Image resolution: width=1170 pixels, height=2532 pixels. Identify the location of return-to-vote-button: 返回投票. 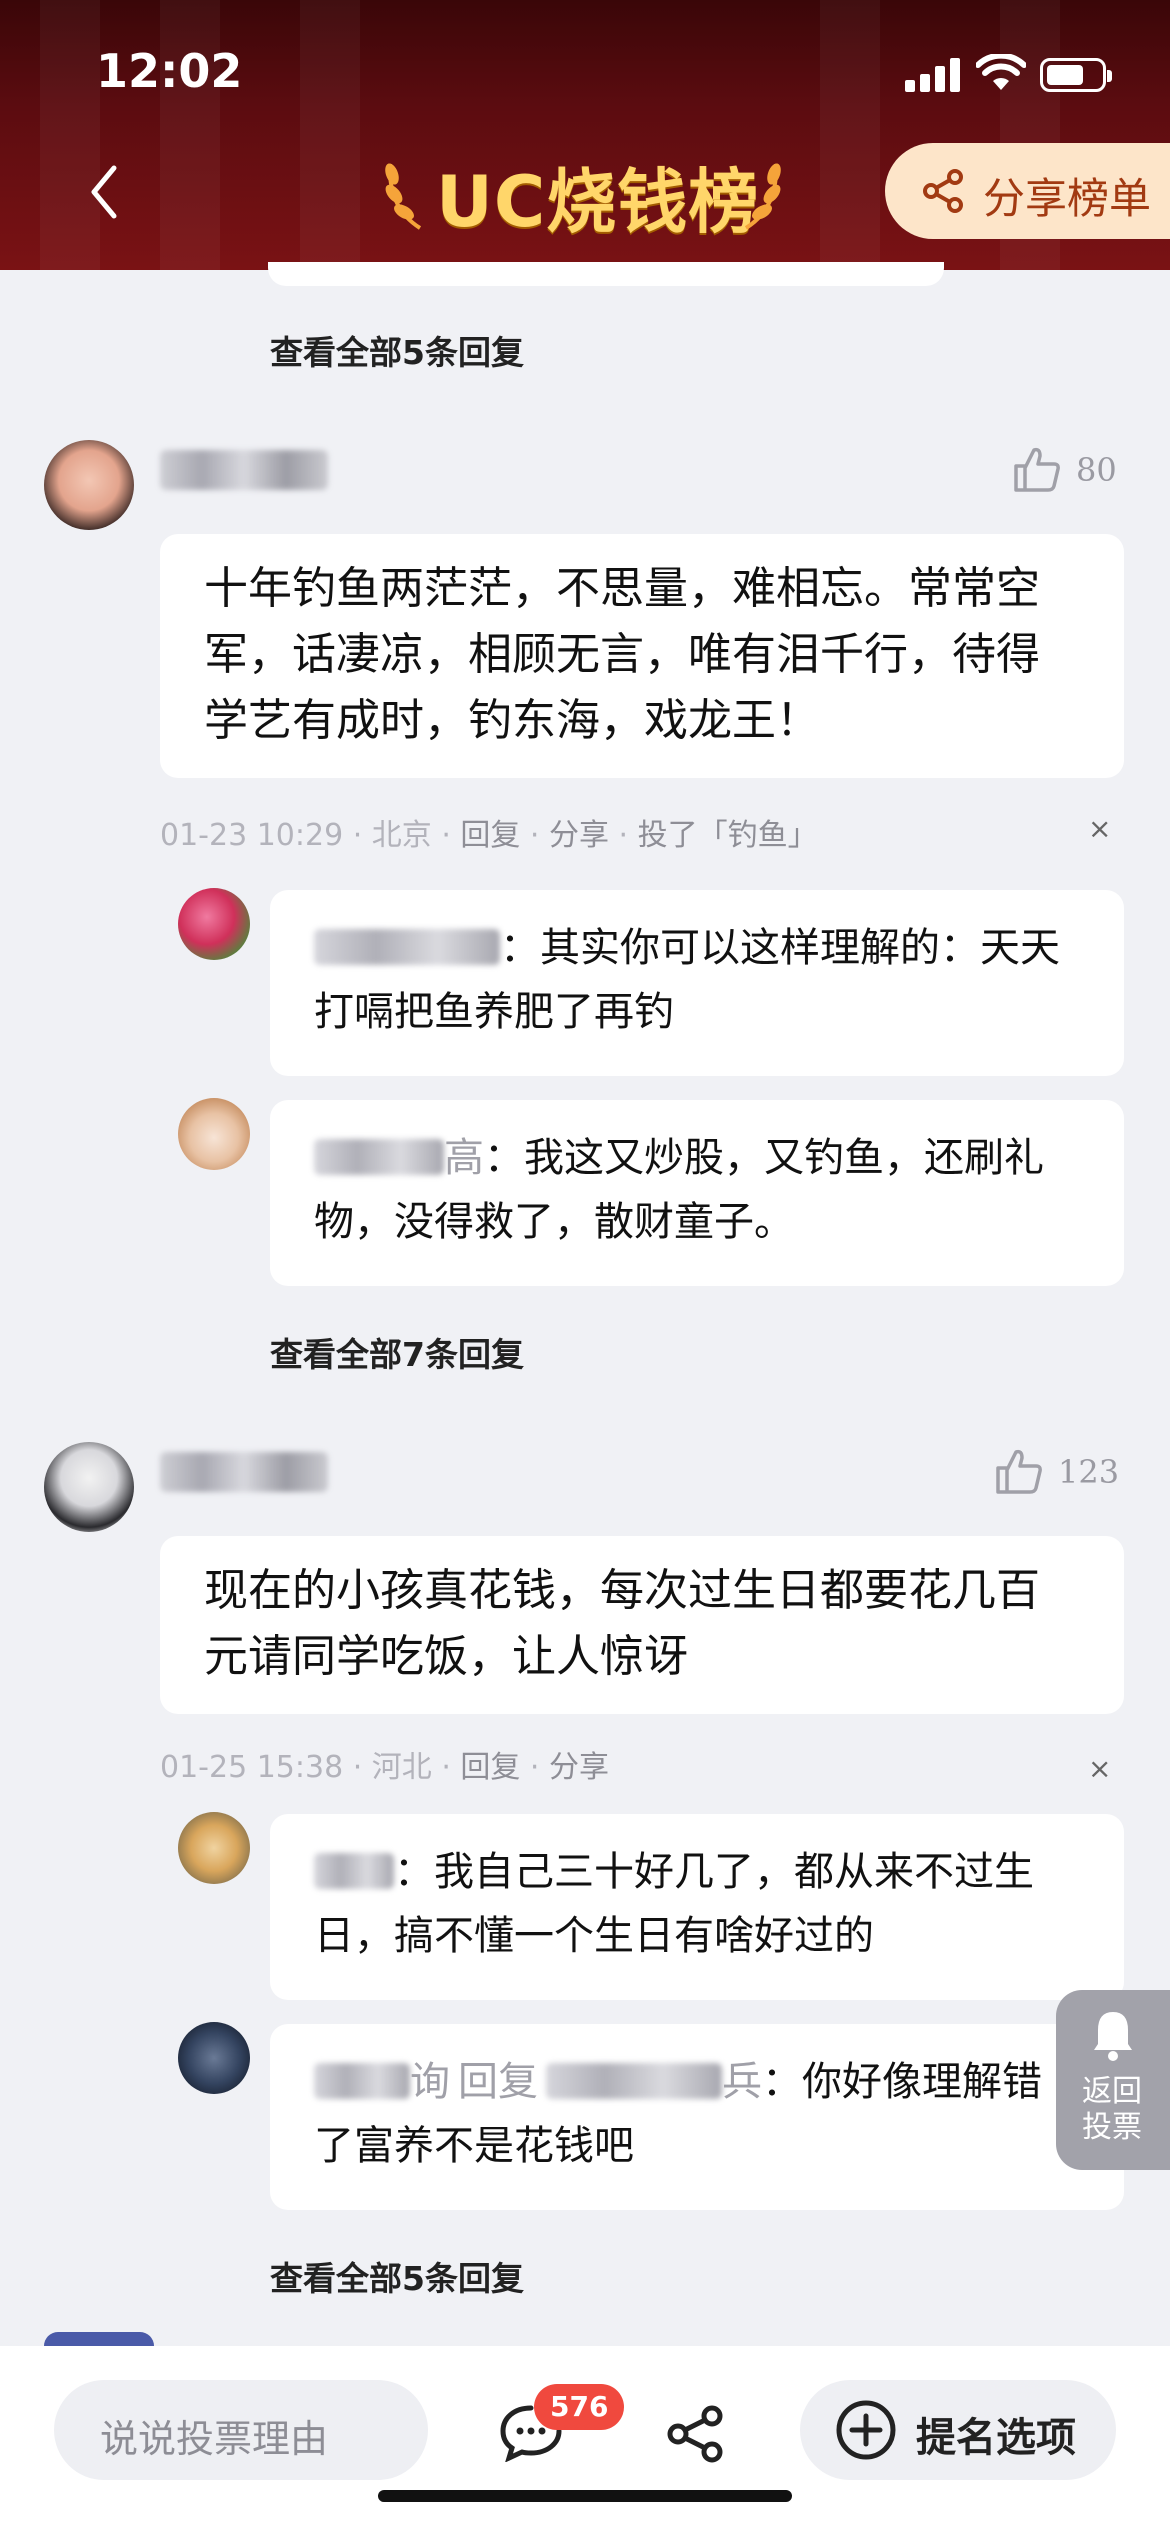
(1113, 2080).